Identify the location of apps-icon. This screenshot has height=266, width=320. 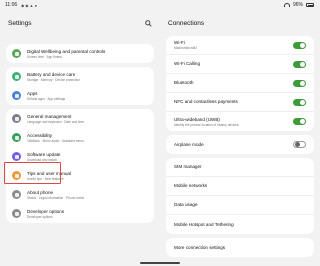
(16, 95).